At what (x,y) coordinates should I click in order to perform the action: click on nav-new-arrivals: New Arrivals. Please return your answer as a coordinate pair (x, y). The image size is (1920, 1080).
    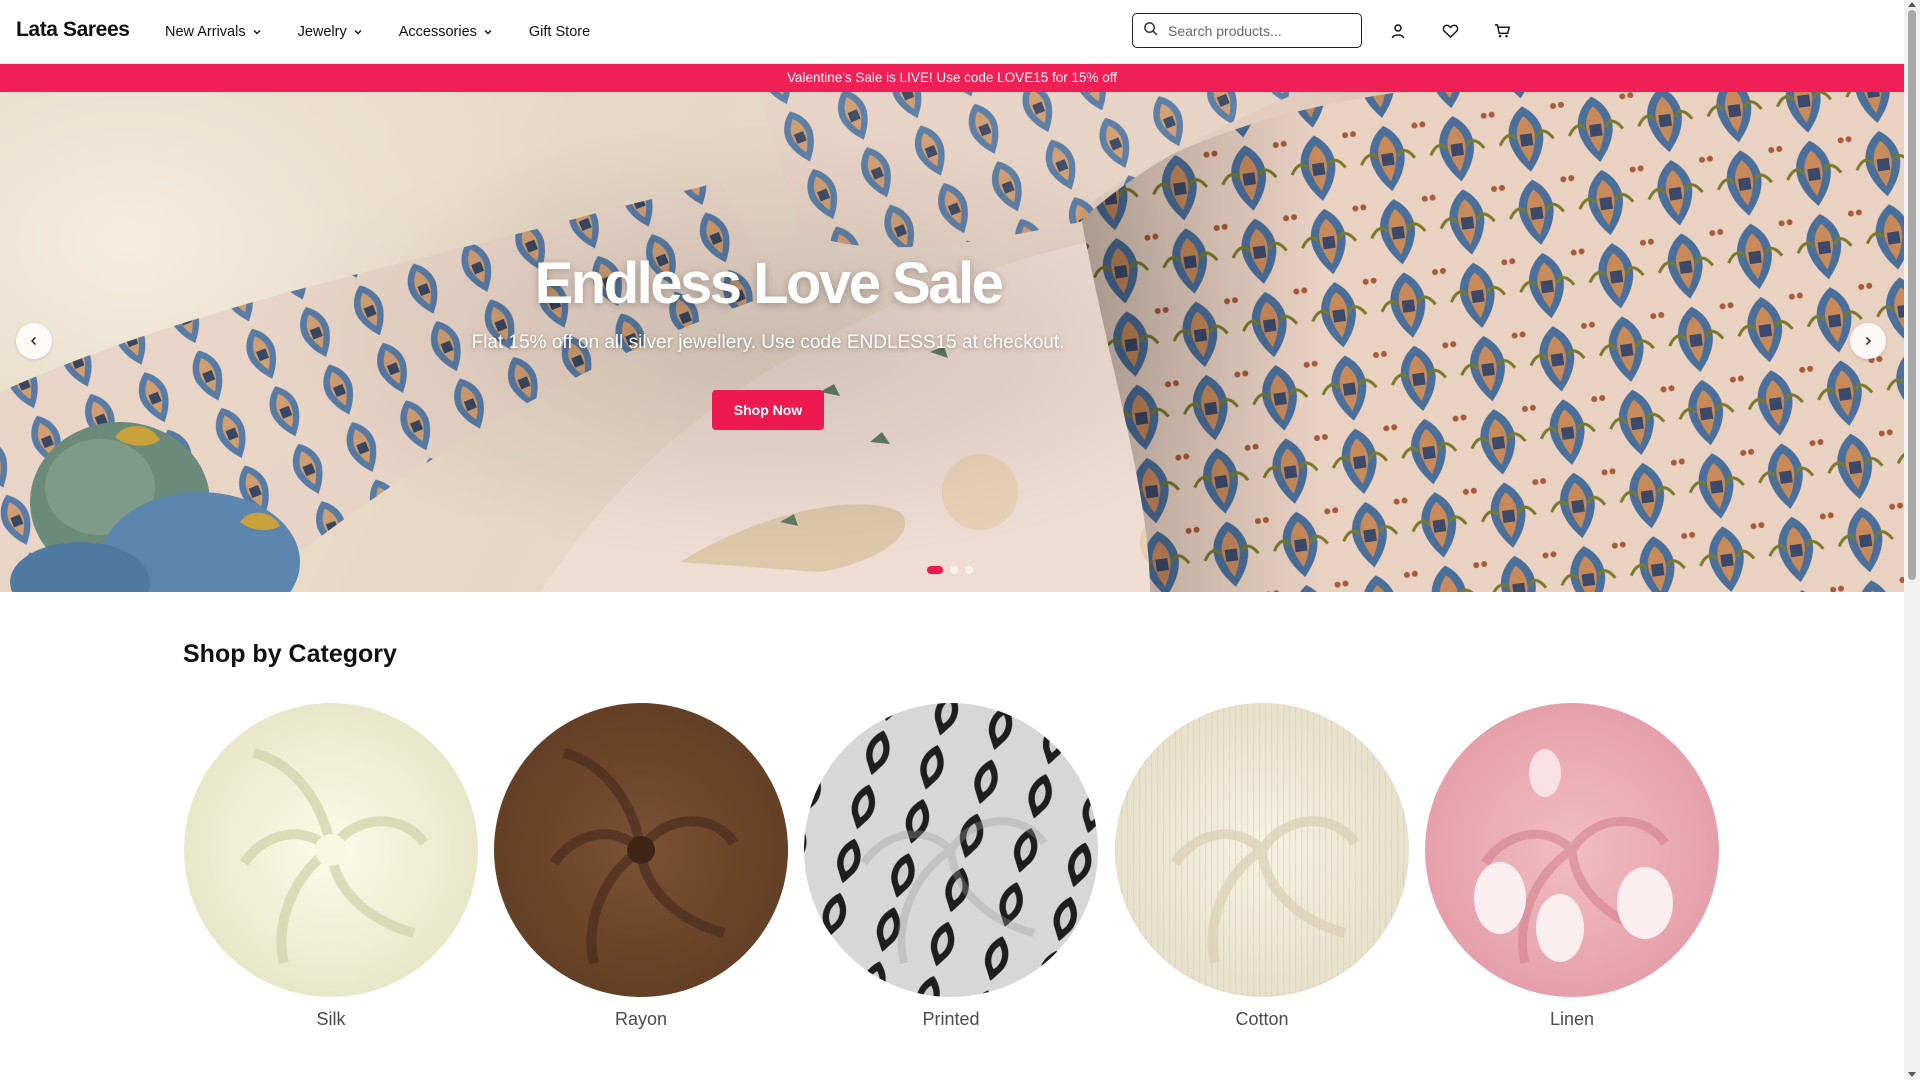
    Looking at the image, I should click on (213, 32).